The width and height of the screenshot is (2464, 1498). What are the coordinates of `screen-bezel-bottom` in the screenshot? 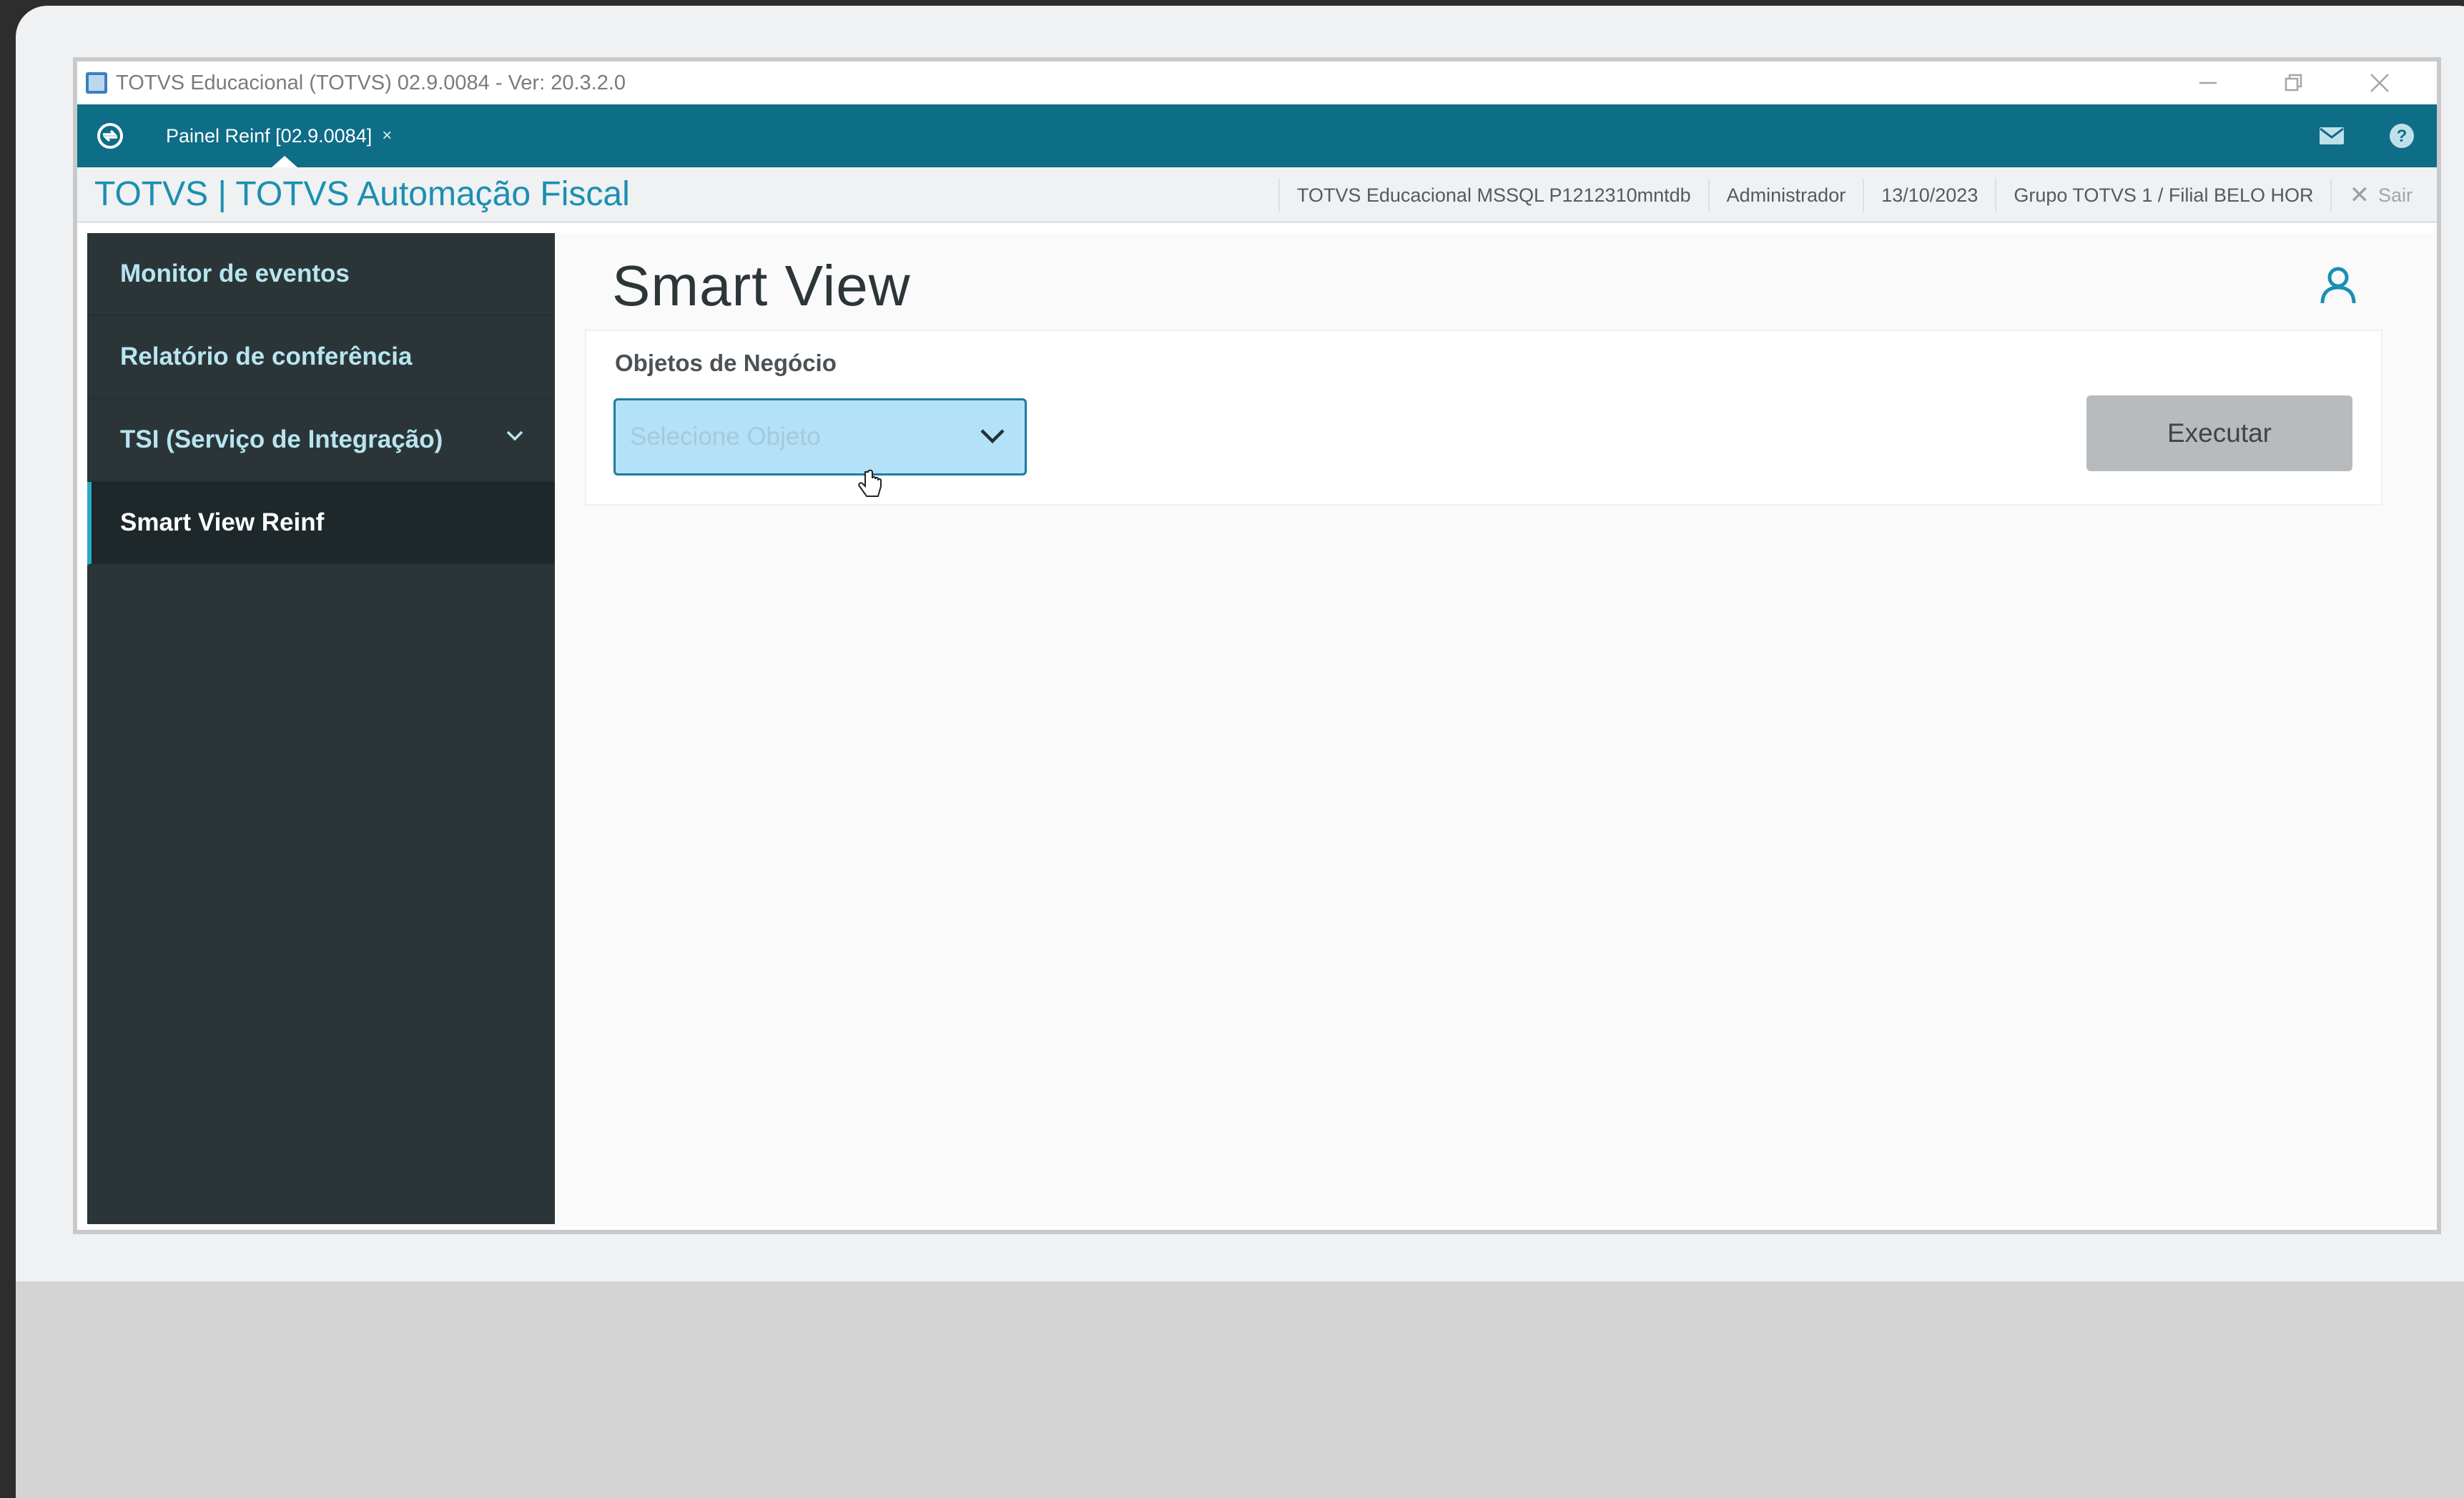 It's located at (1240, 1389).